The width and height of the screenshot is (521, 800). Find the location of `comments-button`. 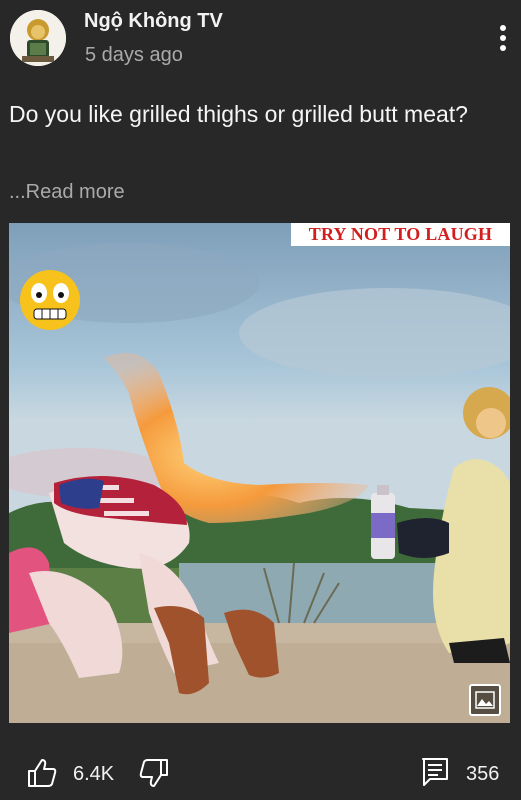

comments-button is located at coordinates (435, 772).